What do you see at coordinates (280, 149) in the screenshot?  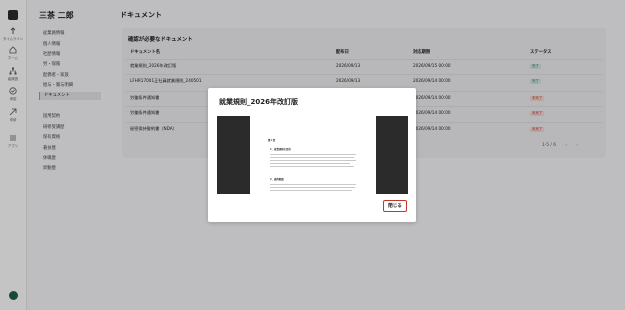 I see `doc-section-1: 1．就業規則の目的` at bounding box center [280, 149].